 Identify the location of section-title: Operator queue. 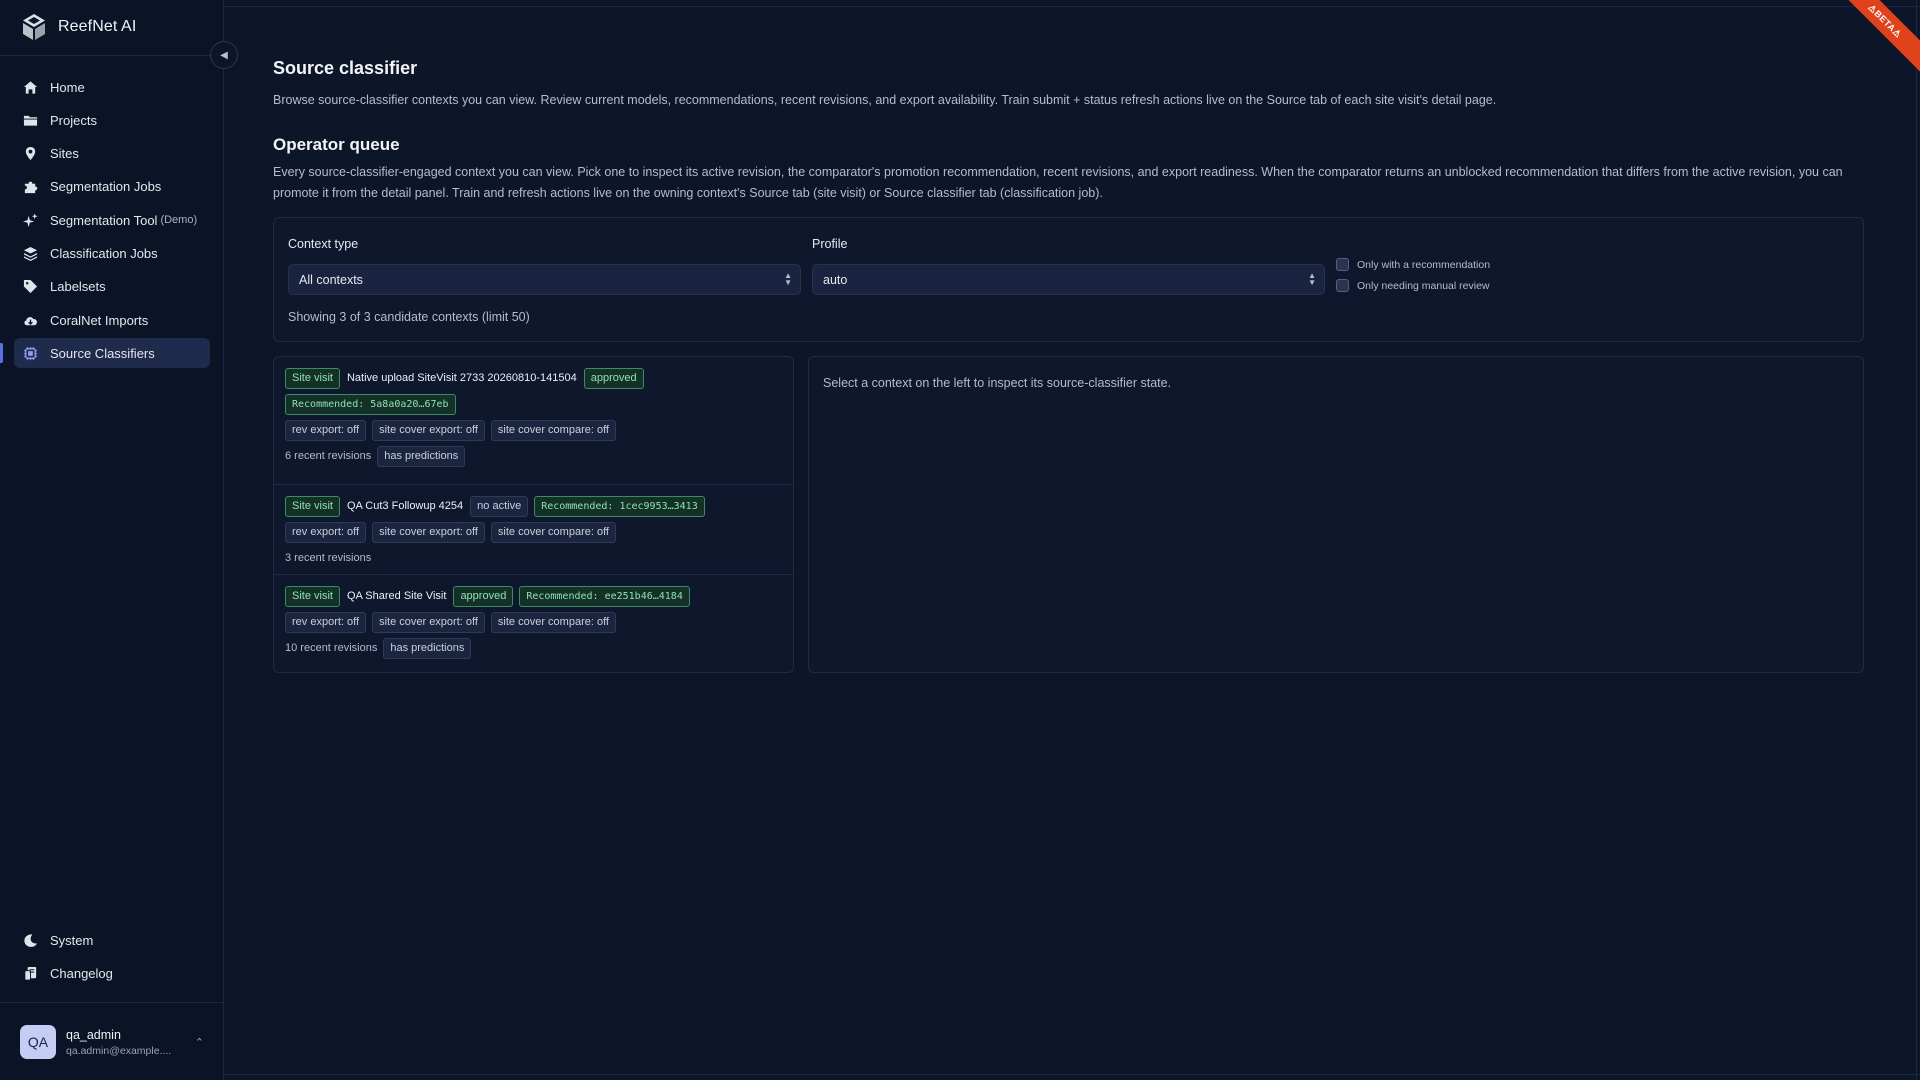
(336, 144).